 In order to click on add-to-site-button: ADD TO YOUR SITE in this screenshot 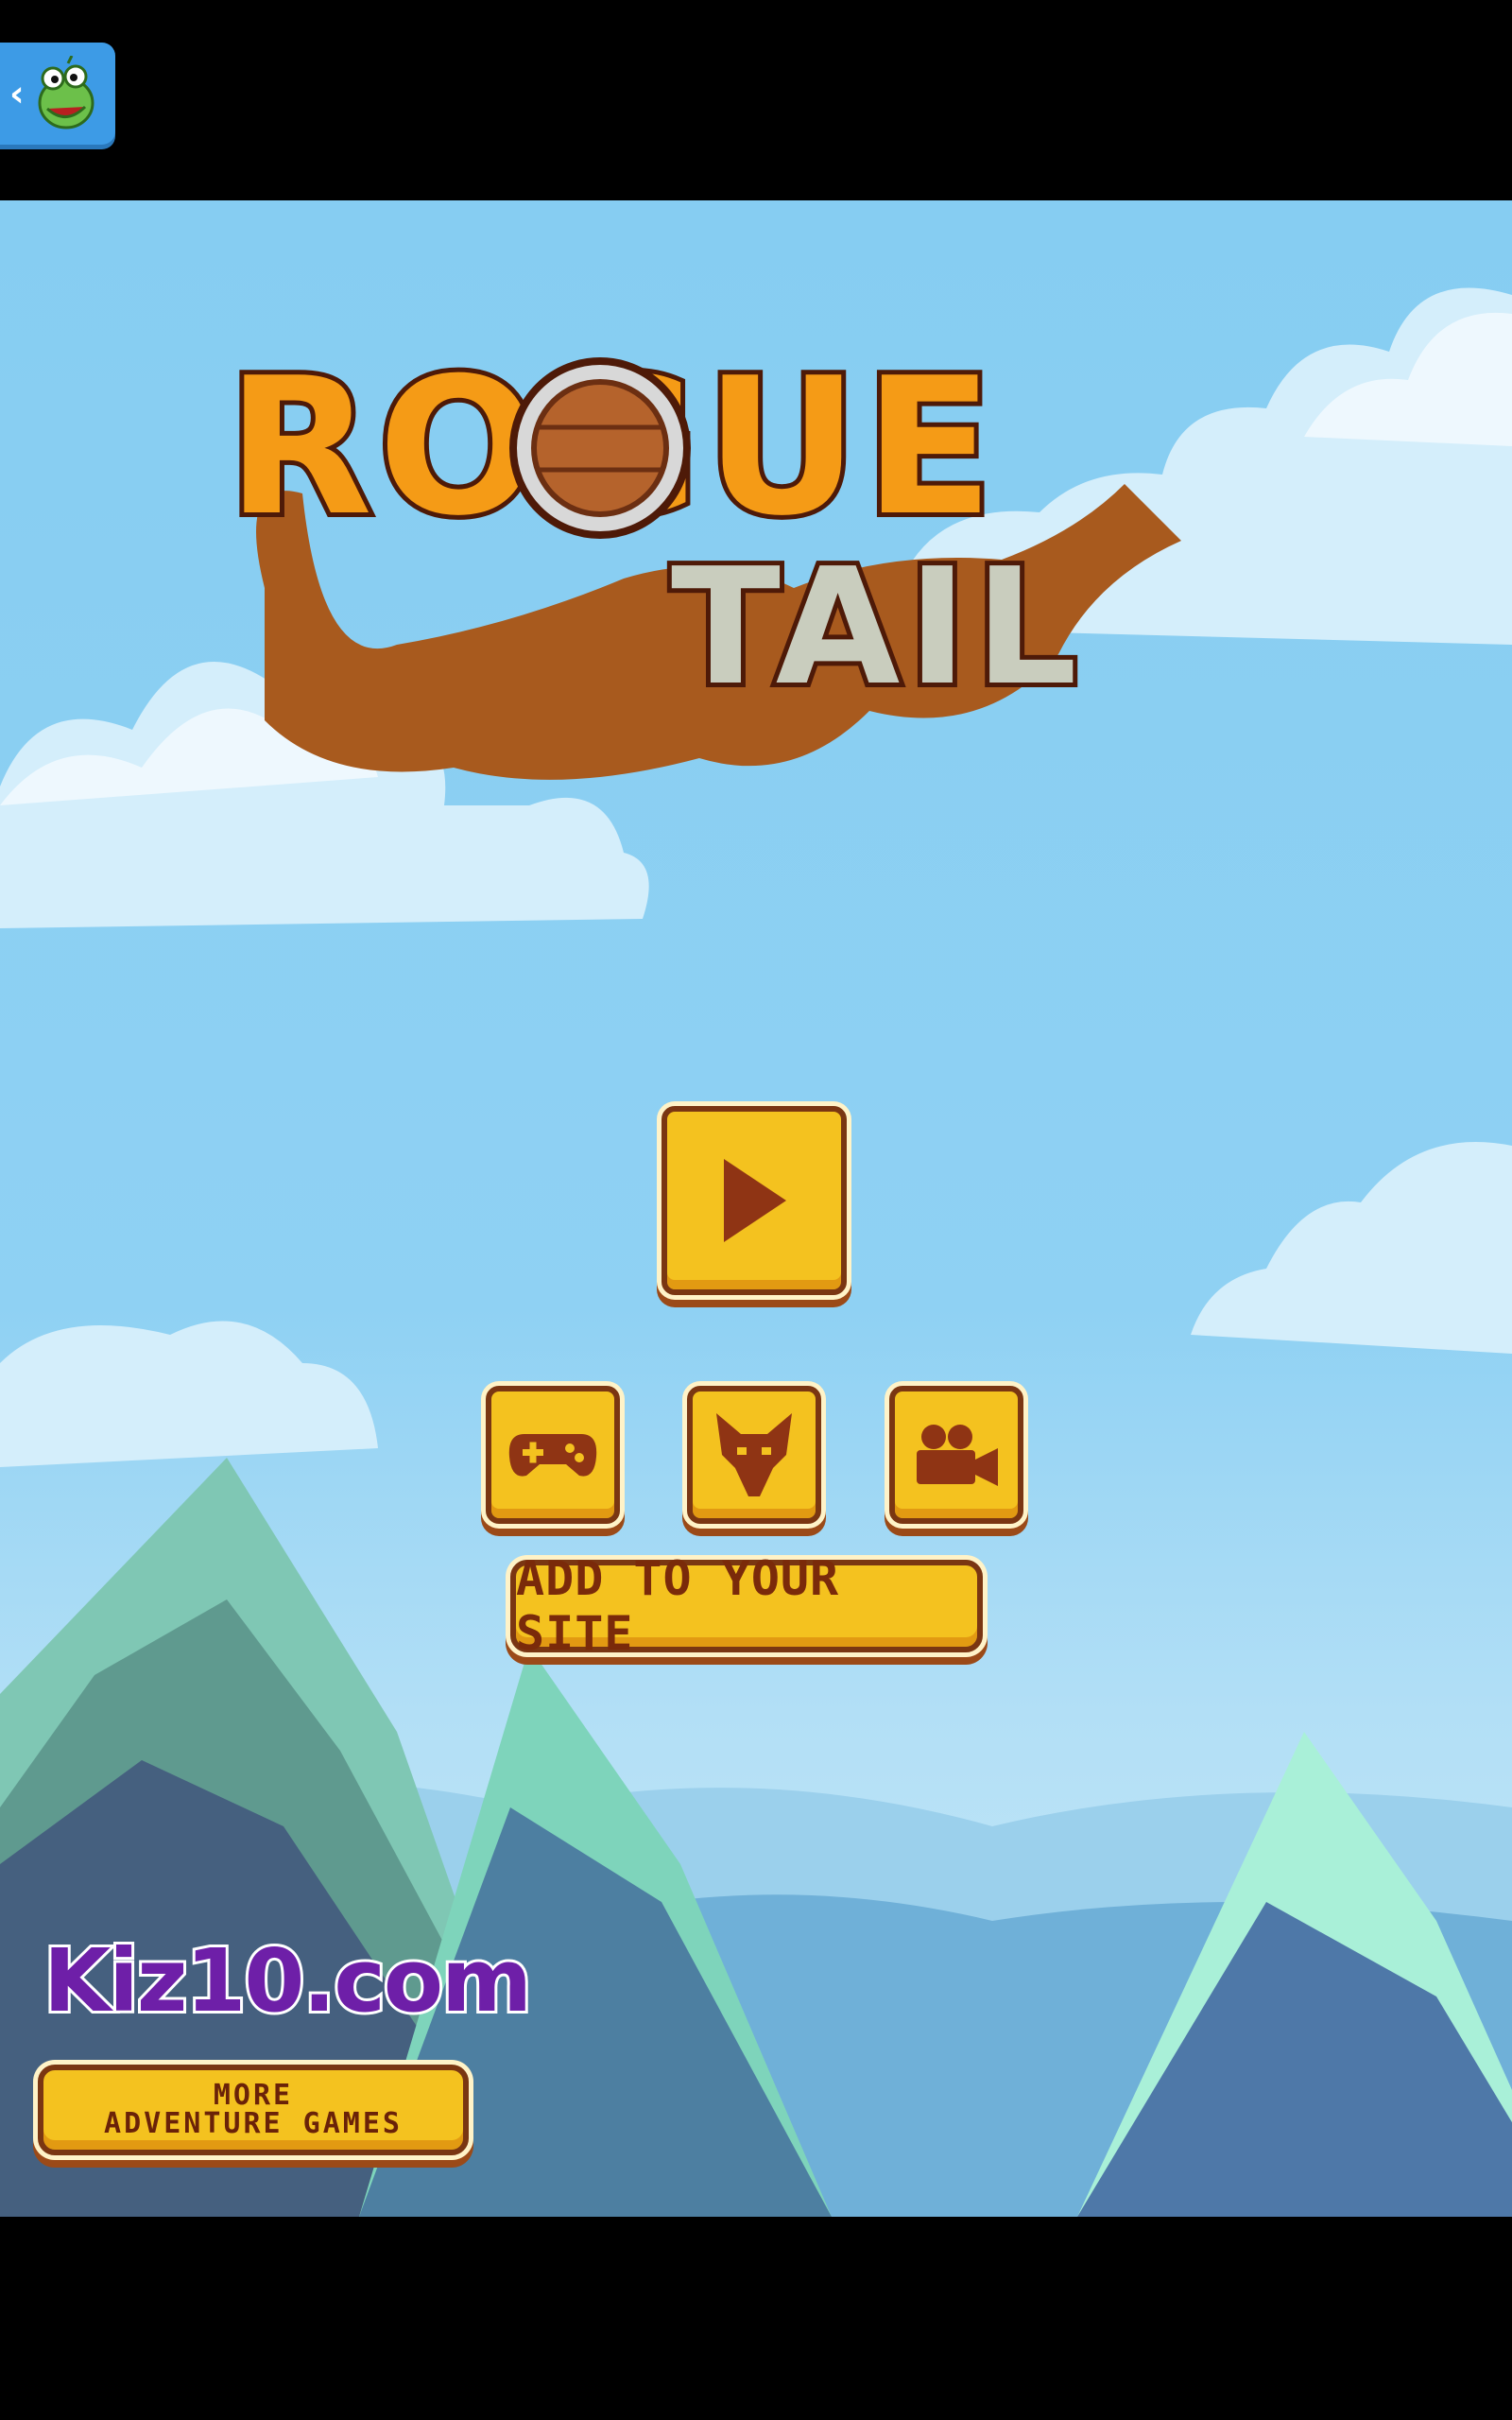, I will do `click(746, 1606)`.